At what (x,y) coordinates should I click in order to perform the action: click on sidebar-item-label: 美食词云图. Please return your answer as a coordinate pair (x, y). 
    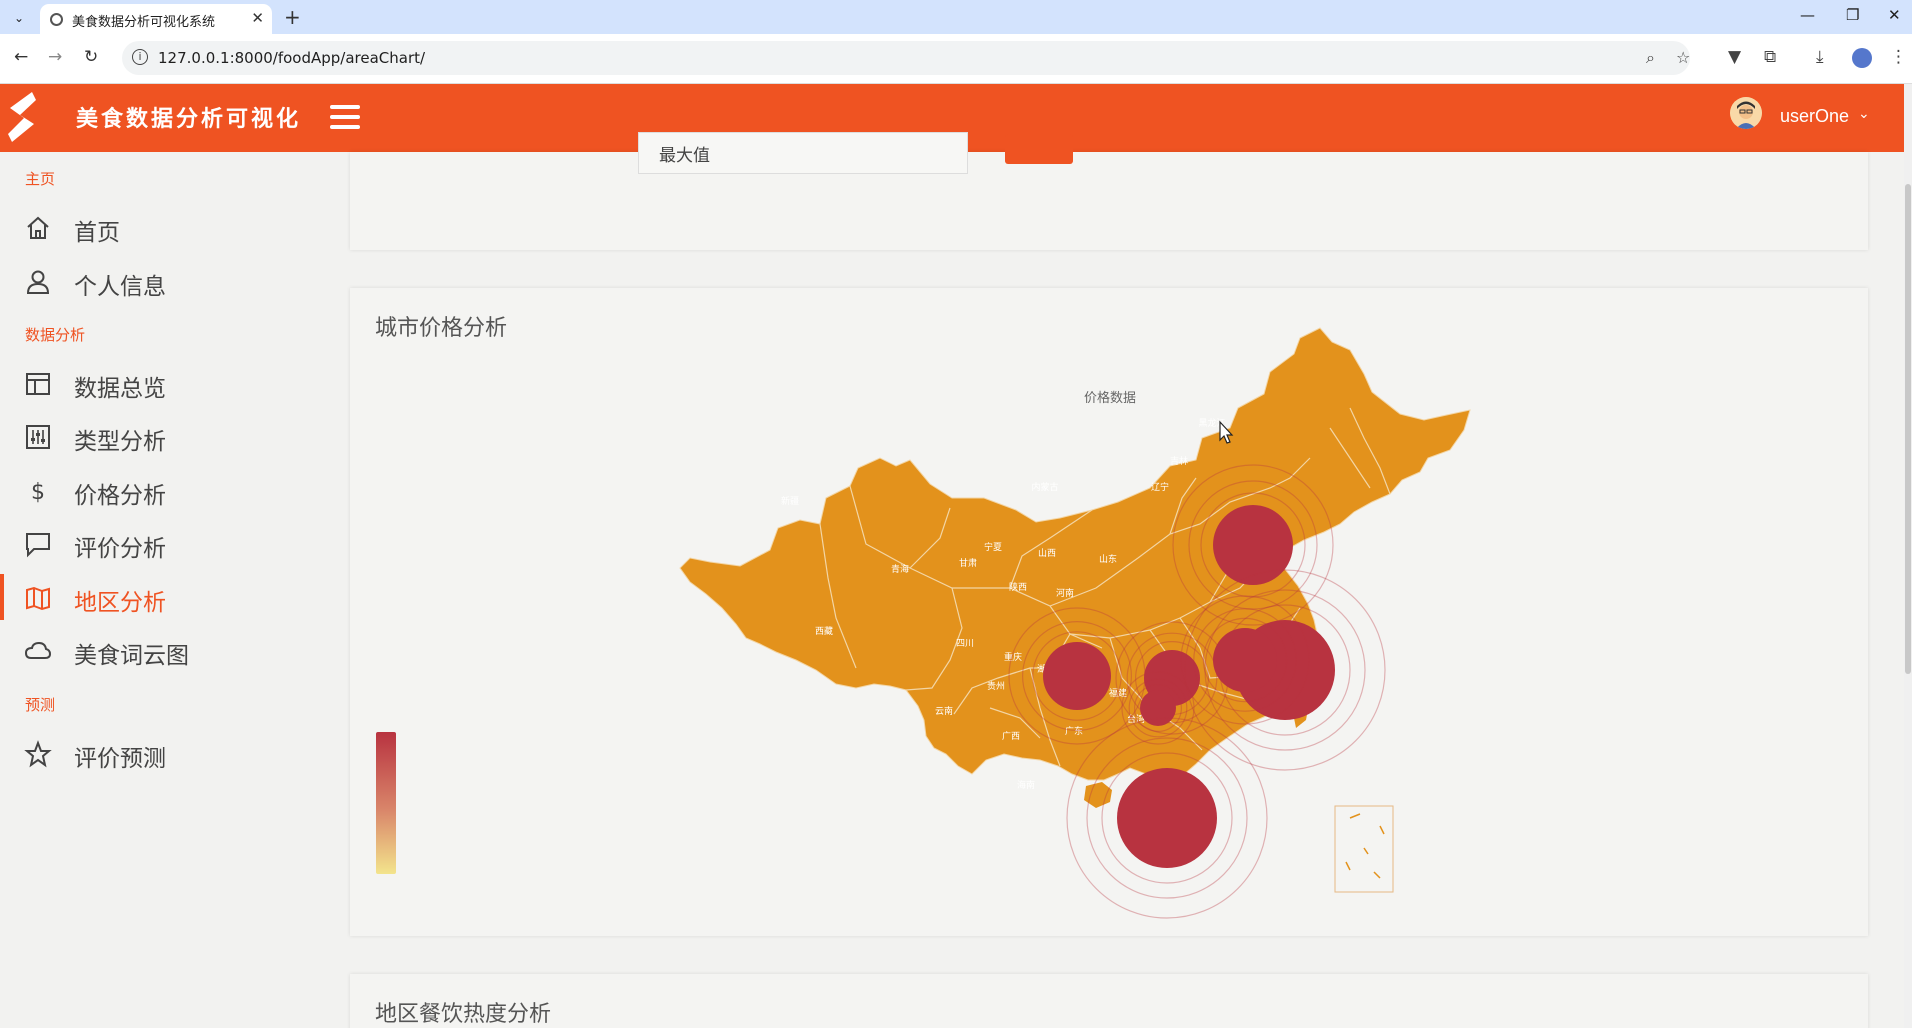
    Looking at the image, I should click on (131, 656).